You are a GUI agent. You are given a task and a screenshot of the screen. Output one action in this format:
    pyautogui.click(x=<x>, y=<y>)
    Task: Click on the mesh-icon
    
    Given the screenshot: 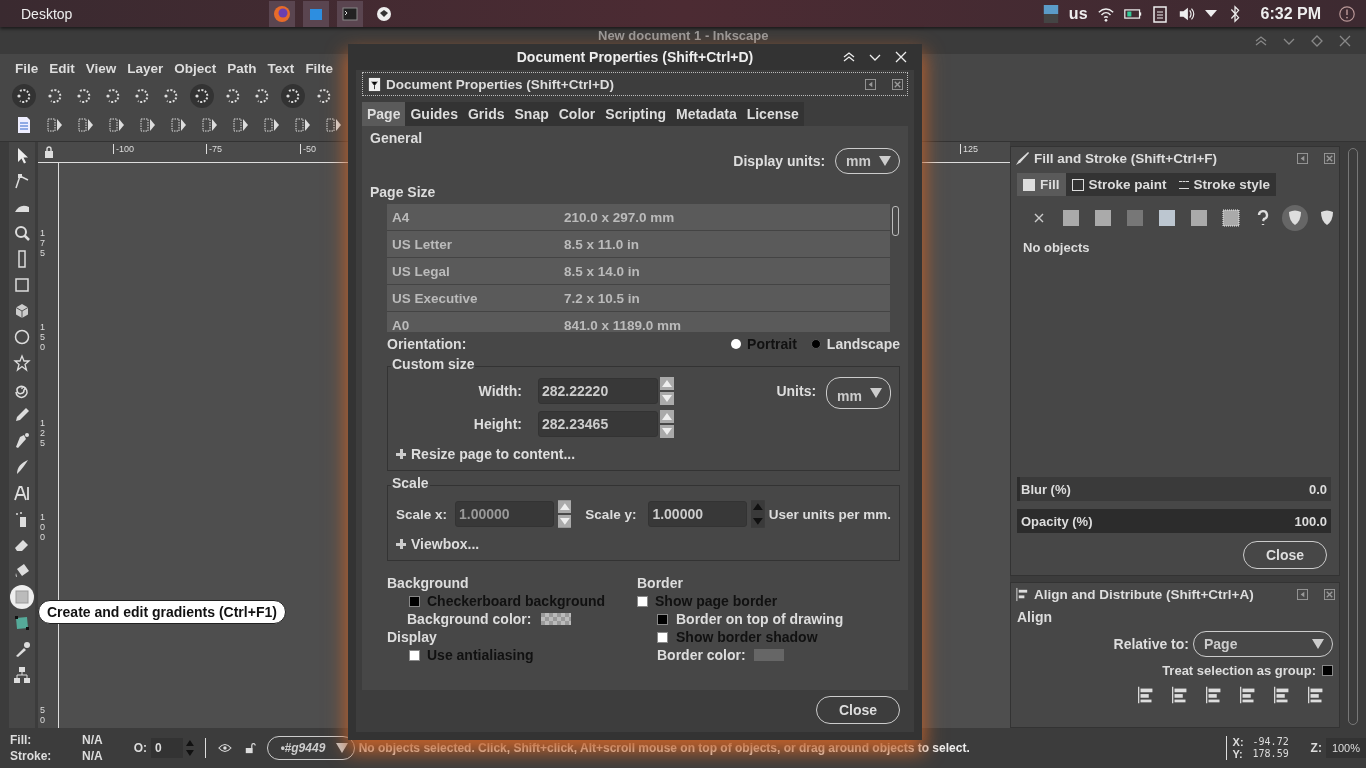 What is the action you would take?
    pyautogui.click(x=22, y=623)
    